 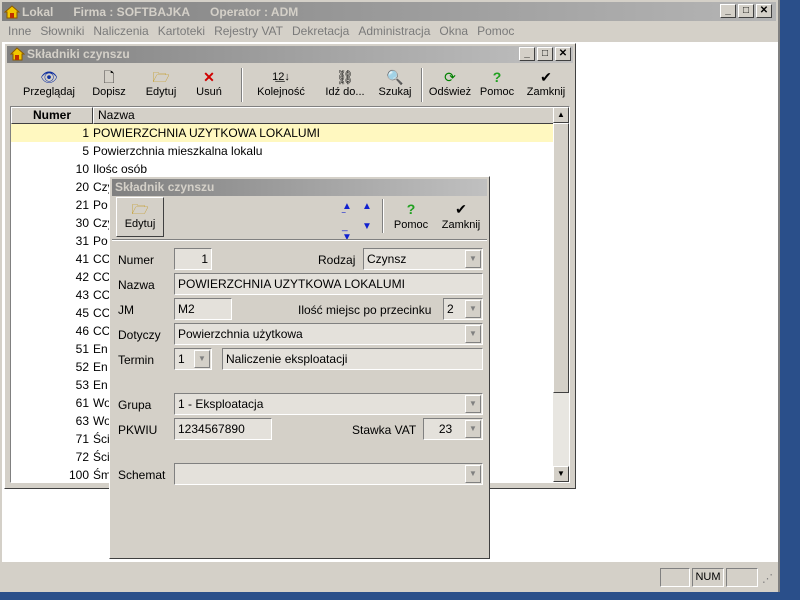 I want to click on numer-field: 1, so click(x=193, y=259).